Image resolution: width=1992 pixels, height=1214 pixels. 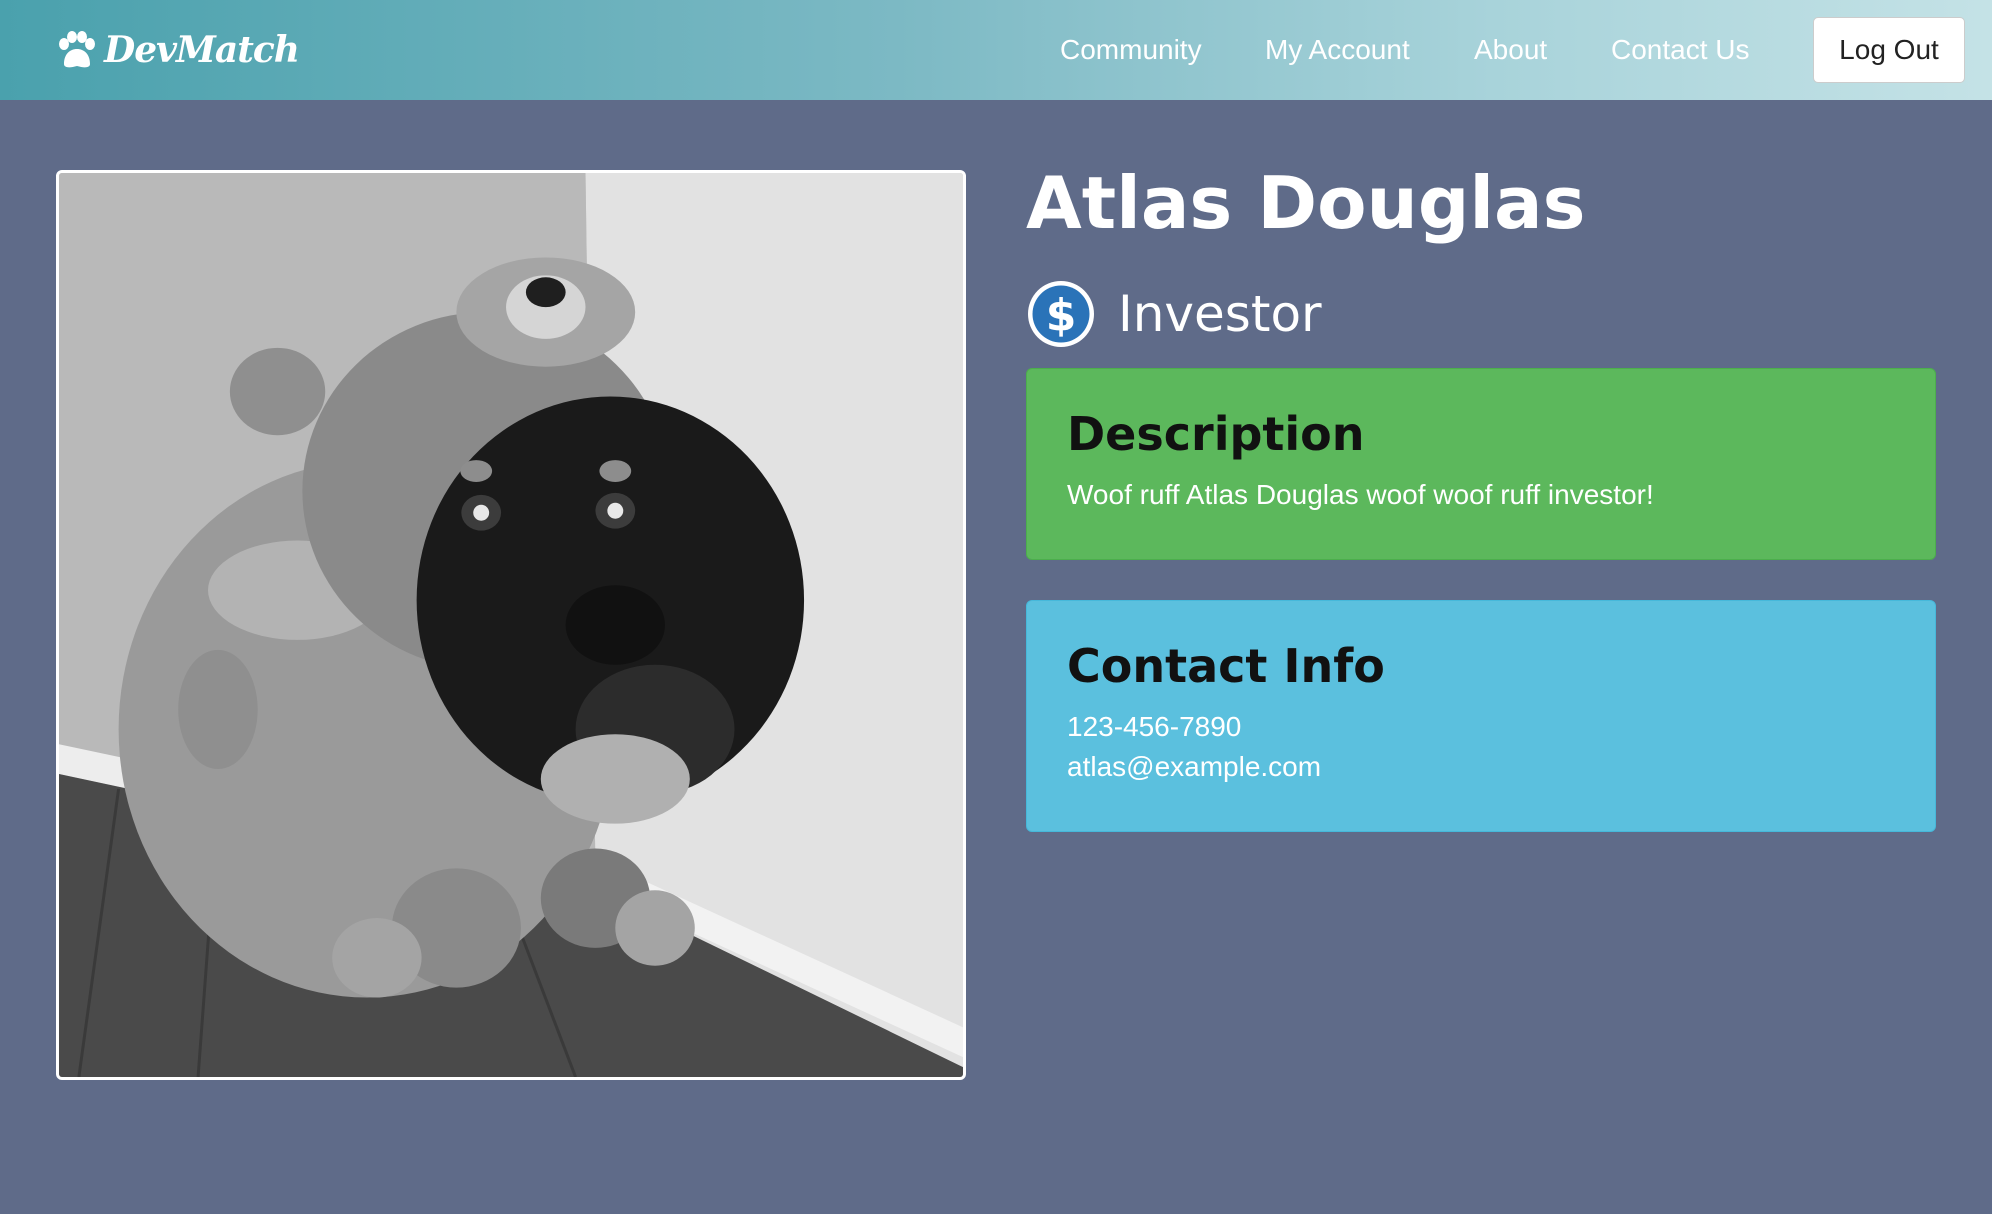 I want to click on dollar-circle-icon: $, so click(x=1061, y=314).